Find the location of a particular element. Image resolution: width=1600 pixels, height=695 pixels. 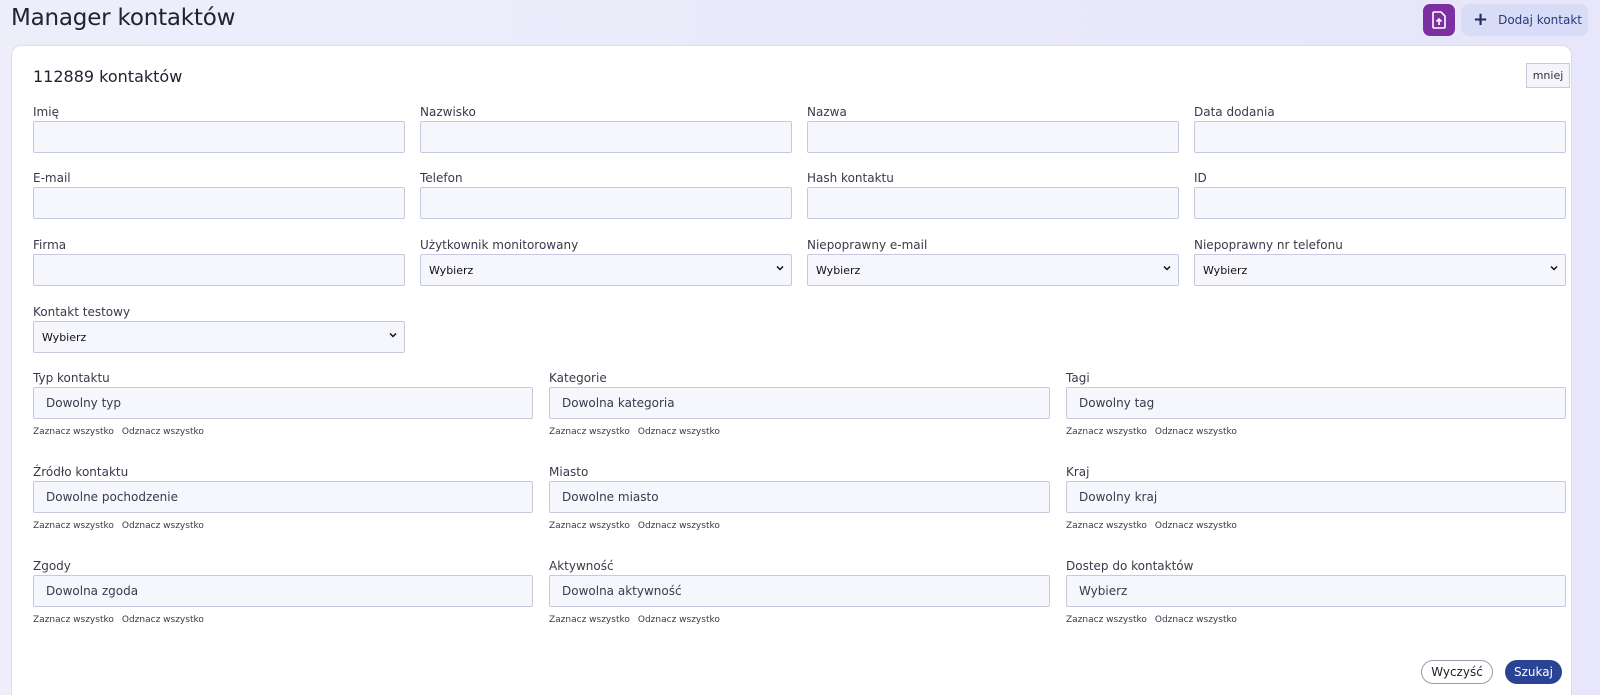

field-label: Niepoprawny e-mail is located at coordinates (867, 245).